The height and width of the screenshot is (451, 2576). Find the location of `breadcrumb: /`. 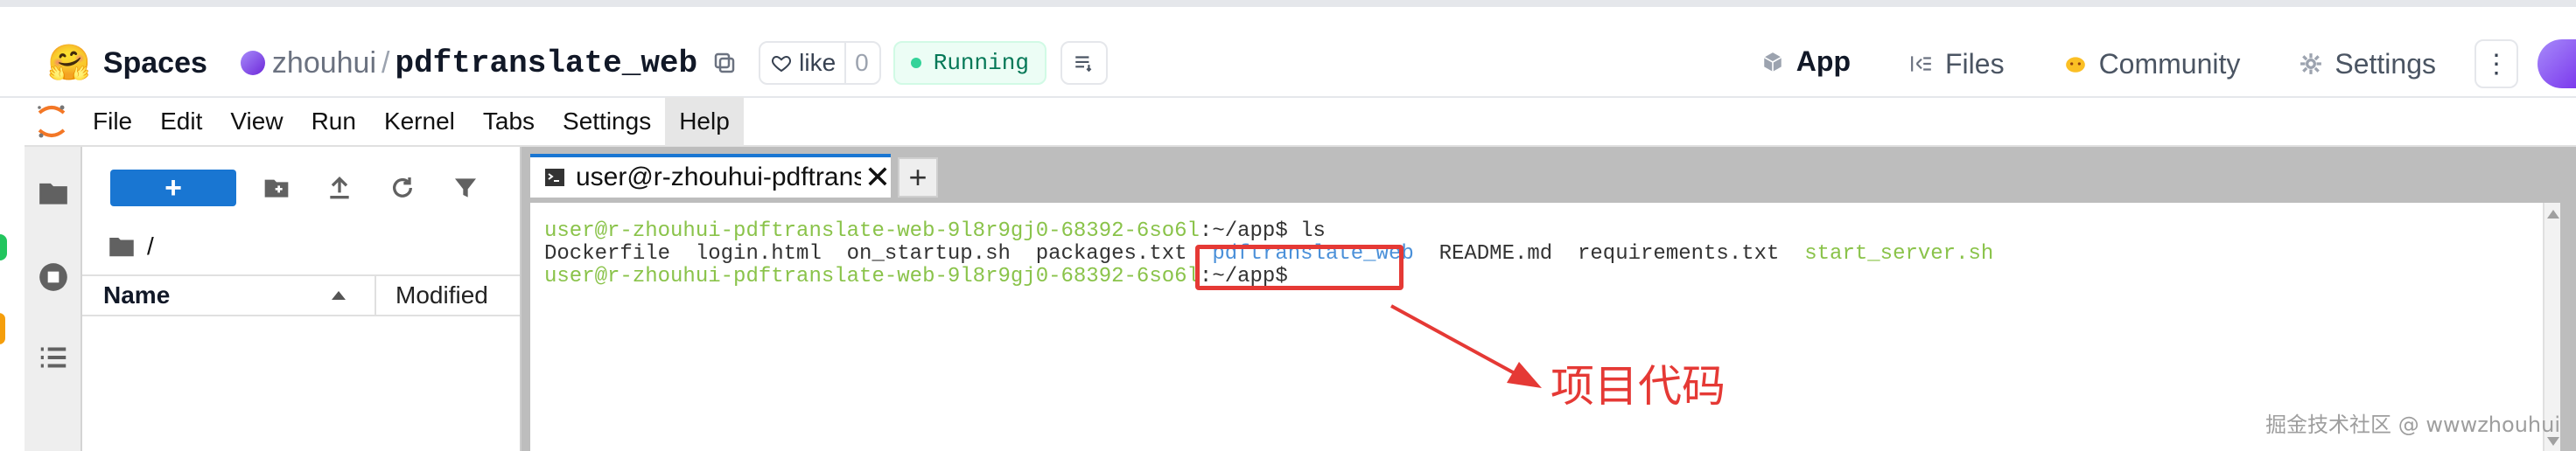

breadcrumb: / is located at coordinates (131, 246).